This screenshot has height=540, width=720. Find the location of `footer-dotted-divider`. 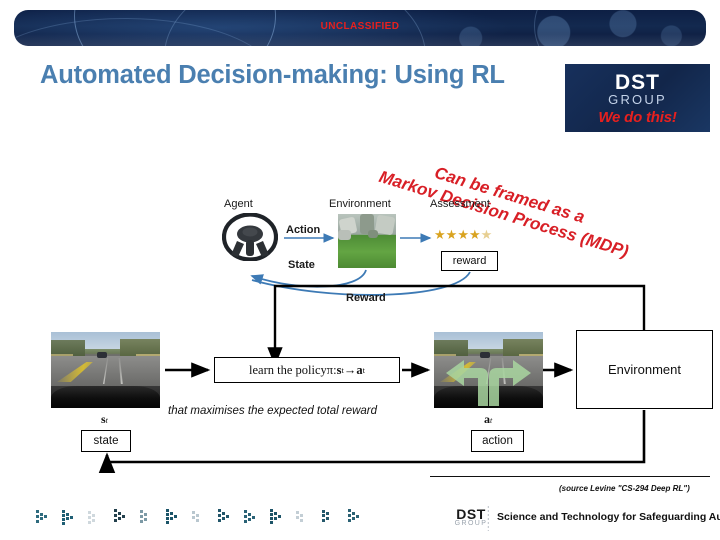

footer-dotted-divider is located at coordinates (488, 518).